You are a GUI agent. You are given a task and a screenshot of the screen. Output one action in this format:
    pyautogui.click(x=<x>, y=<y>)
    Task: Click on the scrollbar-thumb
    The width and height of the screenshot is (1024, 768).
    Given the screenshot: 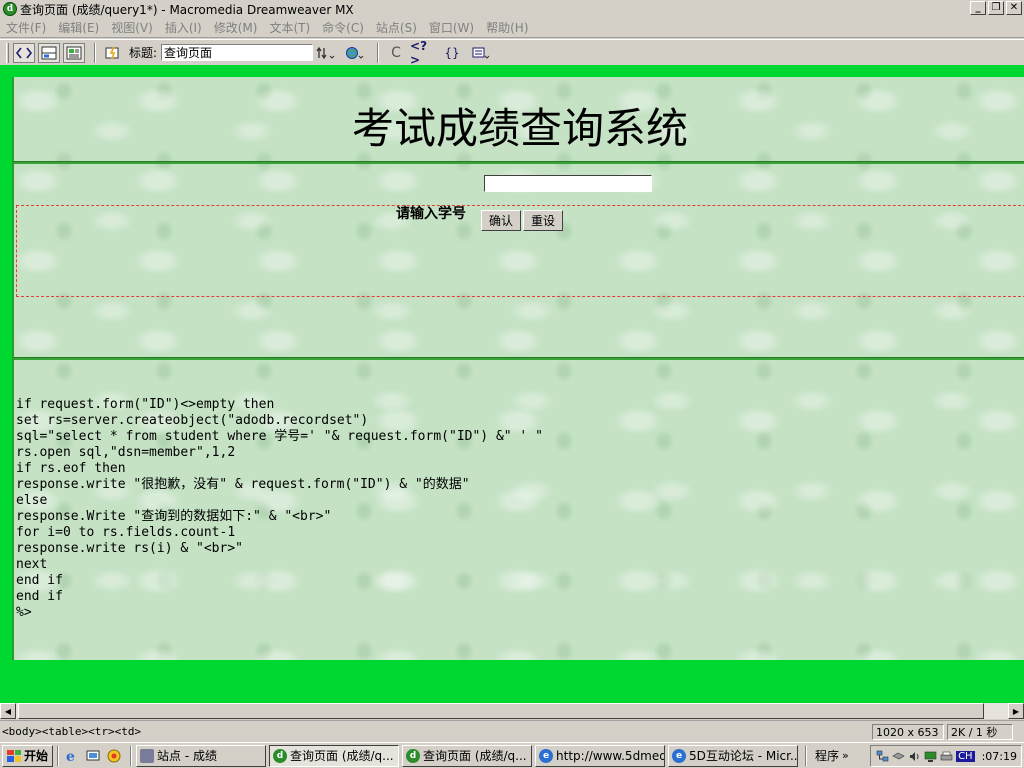 What is the action you would take?
    pyautogui.click(x=501, y=711)
    